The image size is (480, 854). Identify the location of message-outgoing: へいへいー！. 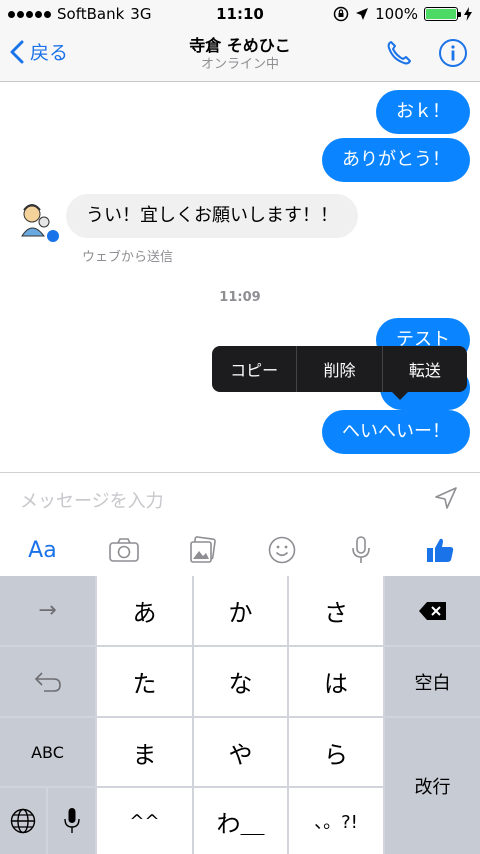
(396, 432).